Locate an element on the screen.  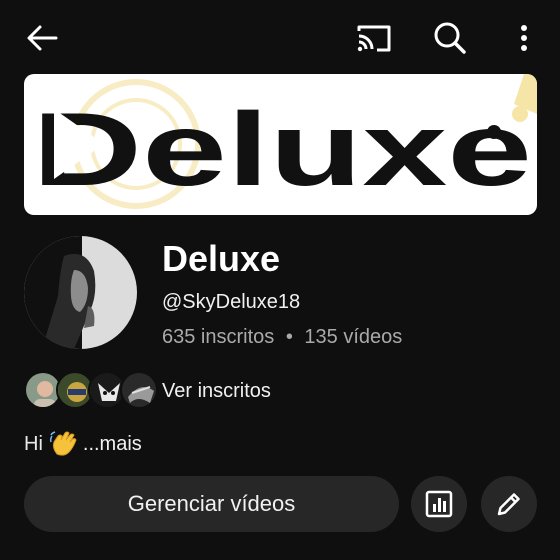
waving-hand-icon is located at coordinates (64, 444).